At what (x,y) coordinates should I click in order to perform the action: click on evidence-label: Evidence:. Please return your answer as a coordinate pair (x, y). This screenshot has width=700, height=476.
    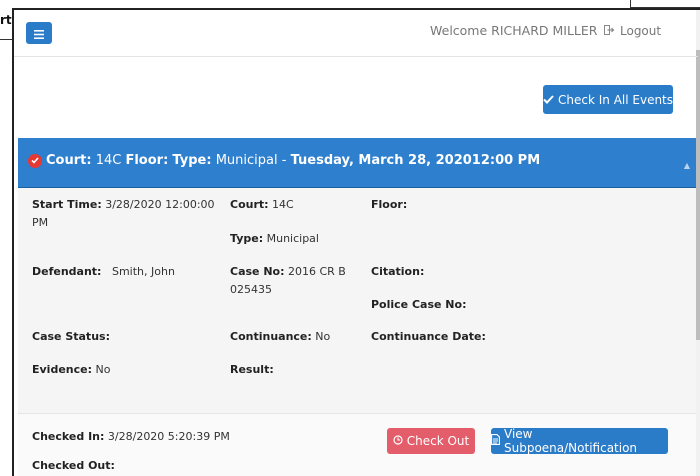
    Looking at the image, I should click on (62, 369).